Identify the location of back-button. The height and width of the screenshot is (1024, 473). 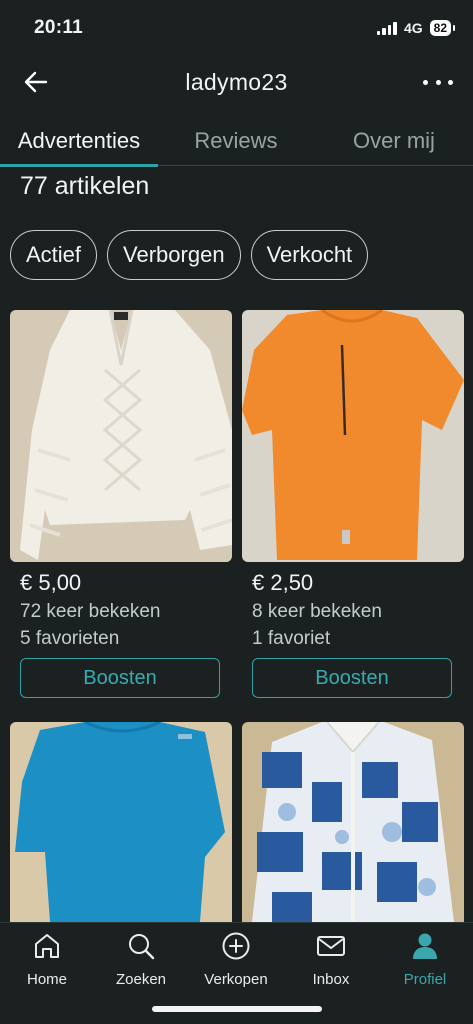
(36, 82).